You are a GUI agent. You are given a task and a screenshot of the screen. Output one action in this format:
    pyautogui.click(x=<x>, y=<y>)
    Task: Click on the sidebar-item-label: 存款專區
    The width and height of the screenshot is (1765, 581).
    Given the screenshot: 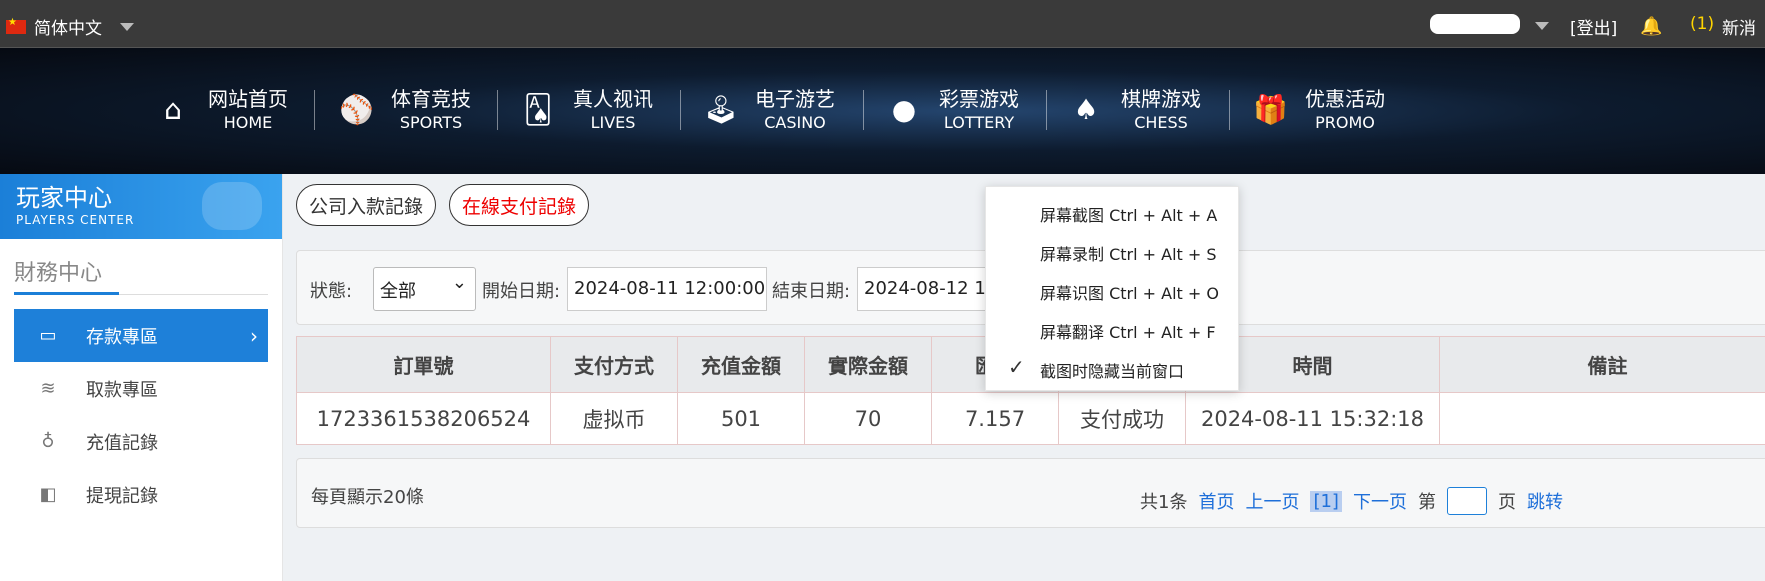 What is the action you would take?
    pyautogui.click(x=122, y=337)
    